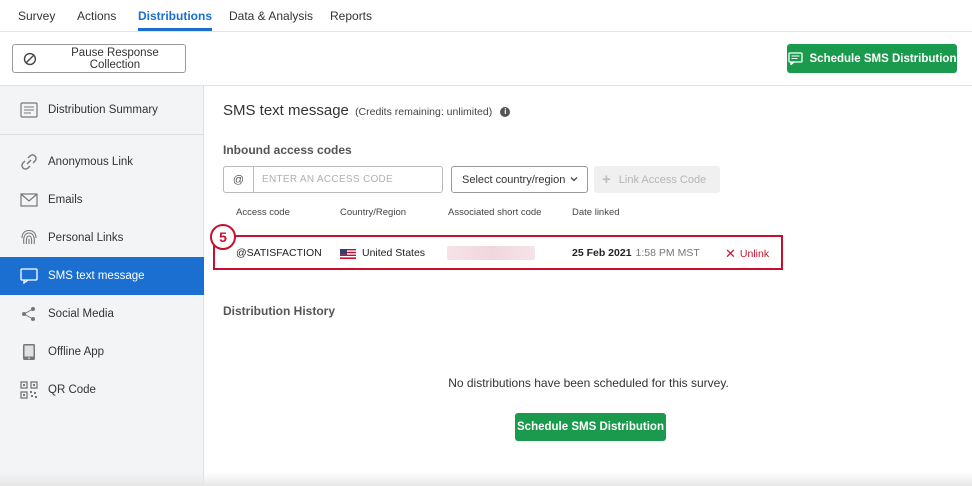 The height and width of the screenshot is (486, 972). I want to click on sidebar-item-label: QR Code, so click(72, 390).